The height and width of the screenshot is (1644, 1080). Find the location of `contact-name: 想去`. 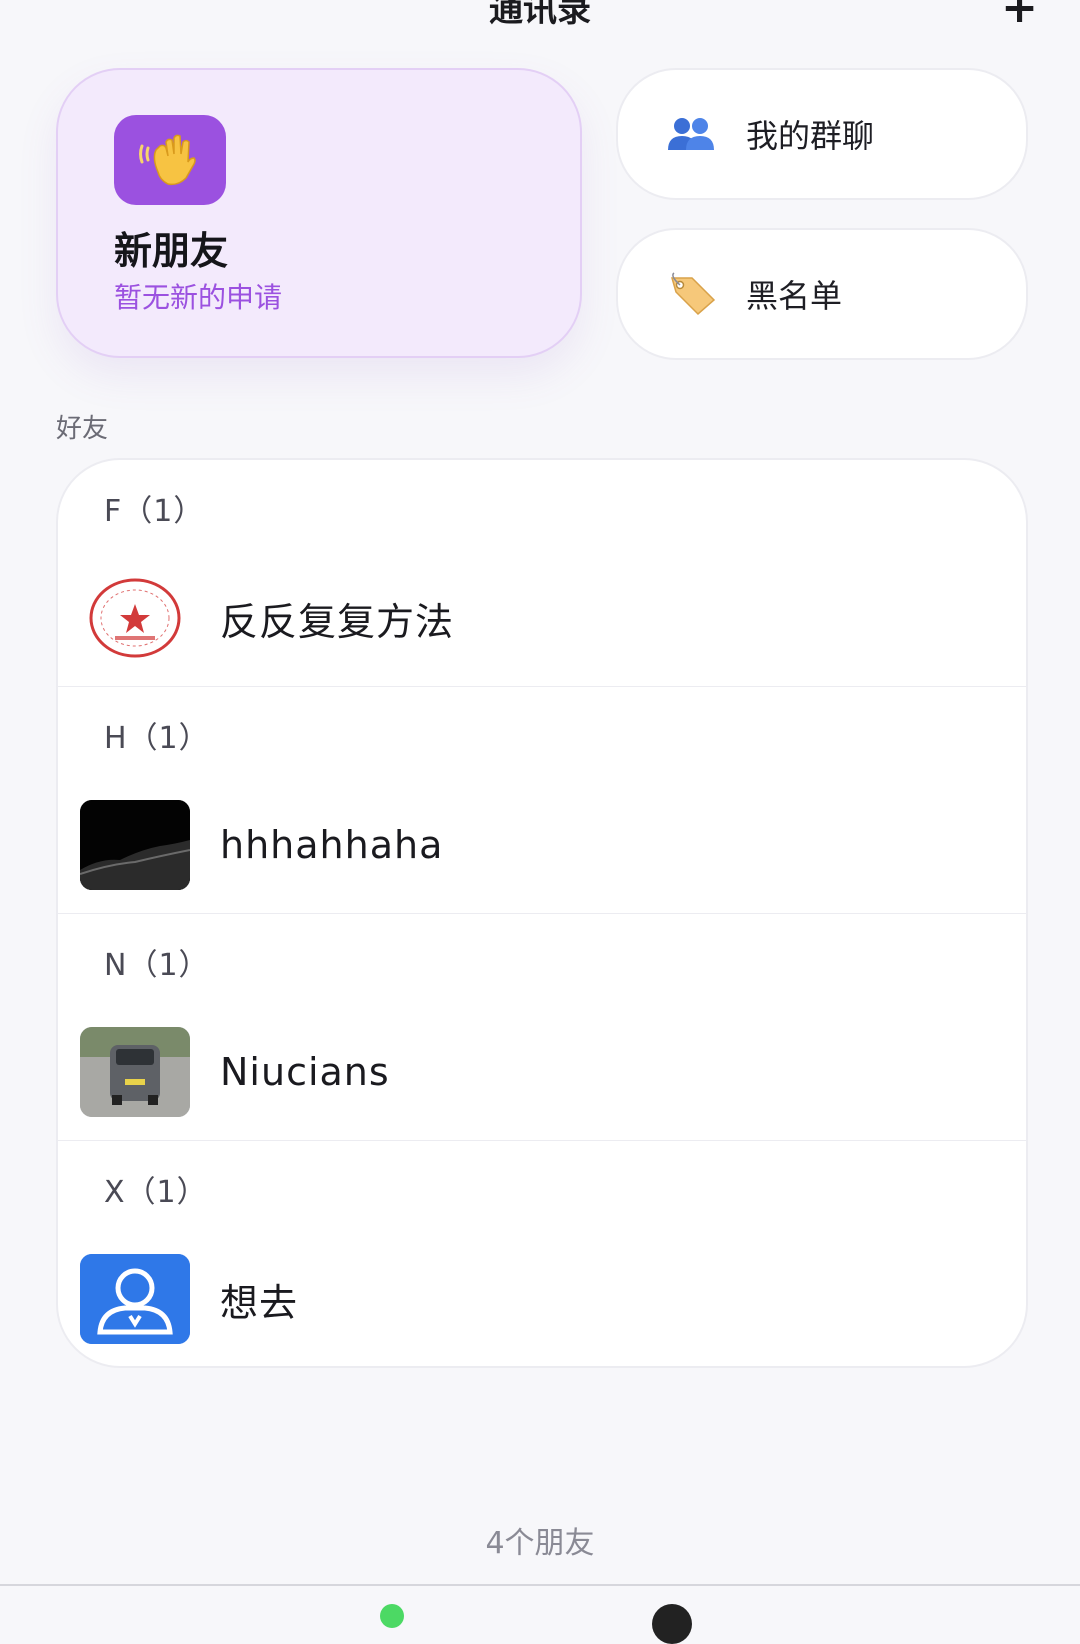

contact-name: 想去 is located at coordinates (259, 1302).